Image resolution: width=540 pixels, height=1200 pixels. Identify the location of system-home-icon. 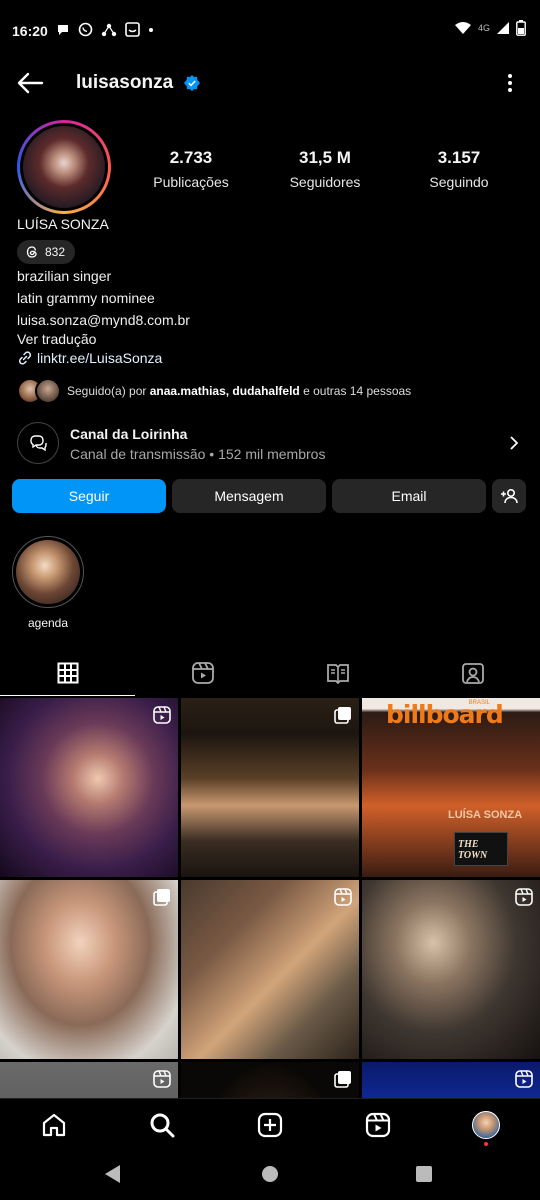
(270, 1174).